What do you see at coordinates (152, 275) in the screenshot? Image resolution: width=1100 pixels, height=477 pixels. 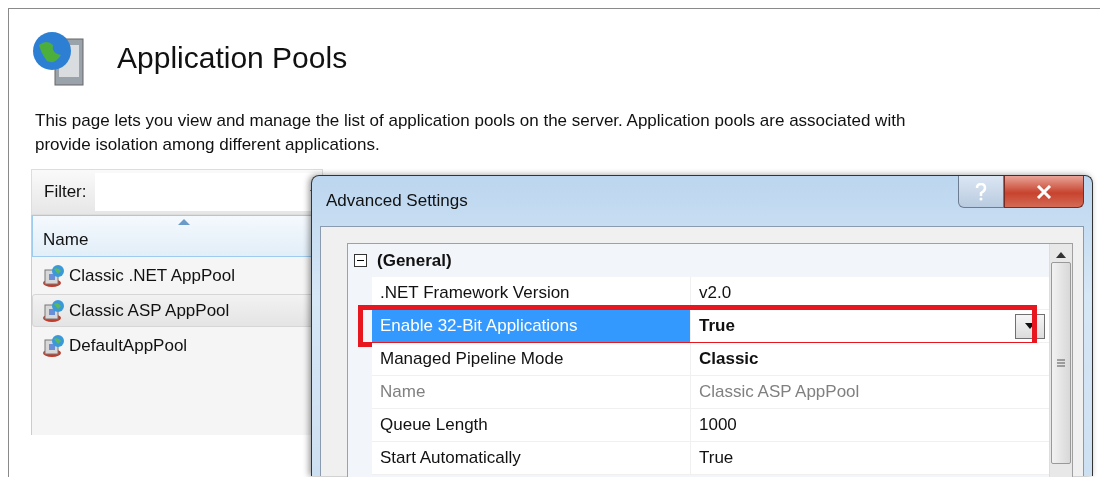 I see `pool-name: Classic .NET AppPool` at bounding box center [152, 275].